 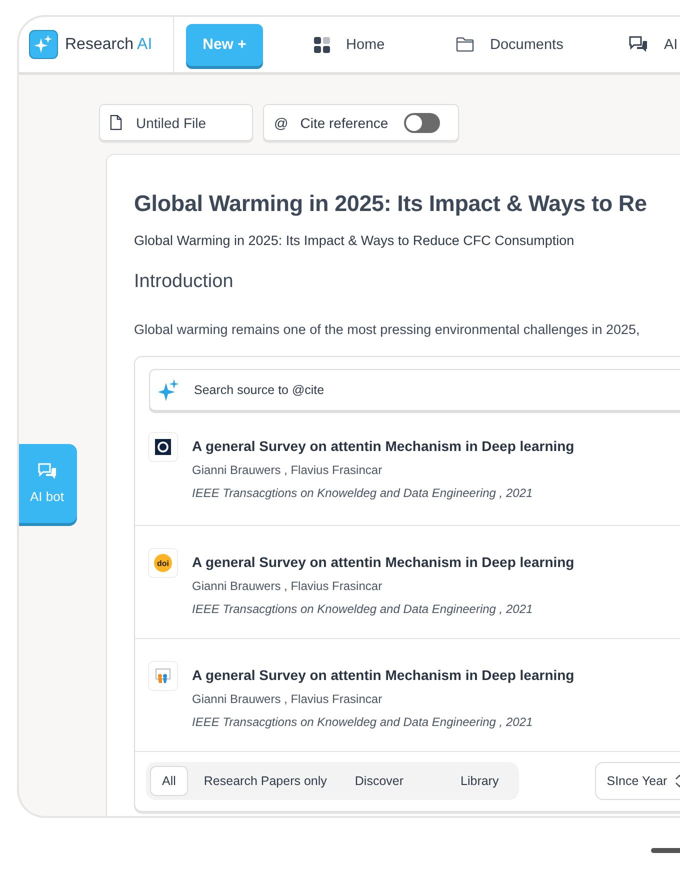 I want to click on at-sign: @, so click(x=281, y=122).